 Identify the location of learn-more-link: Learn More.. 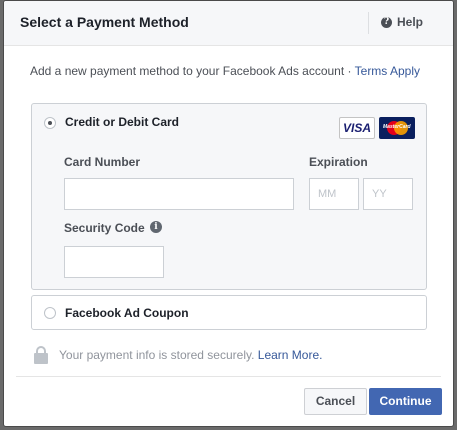
(290, 355).